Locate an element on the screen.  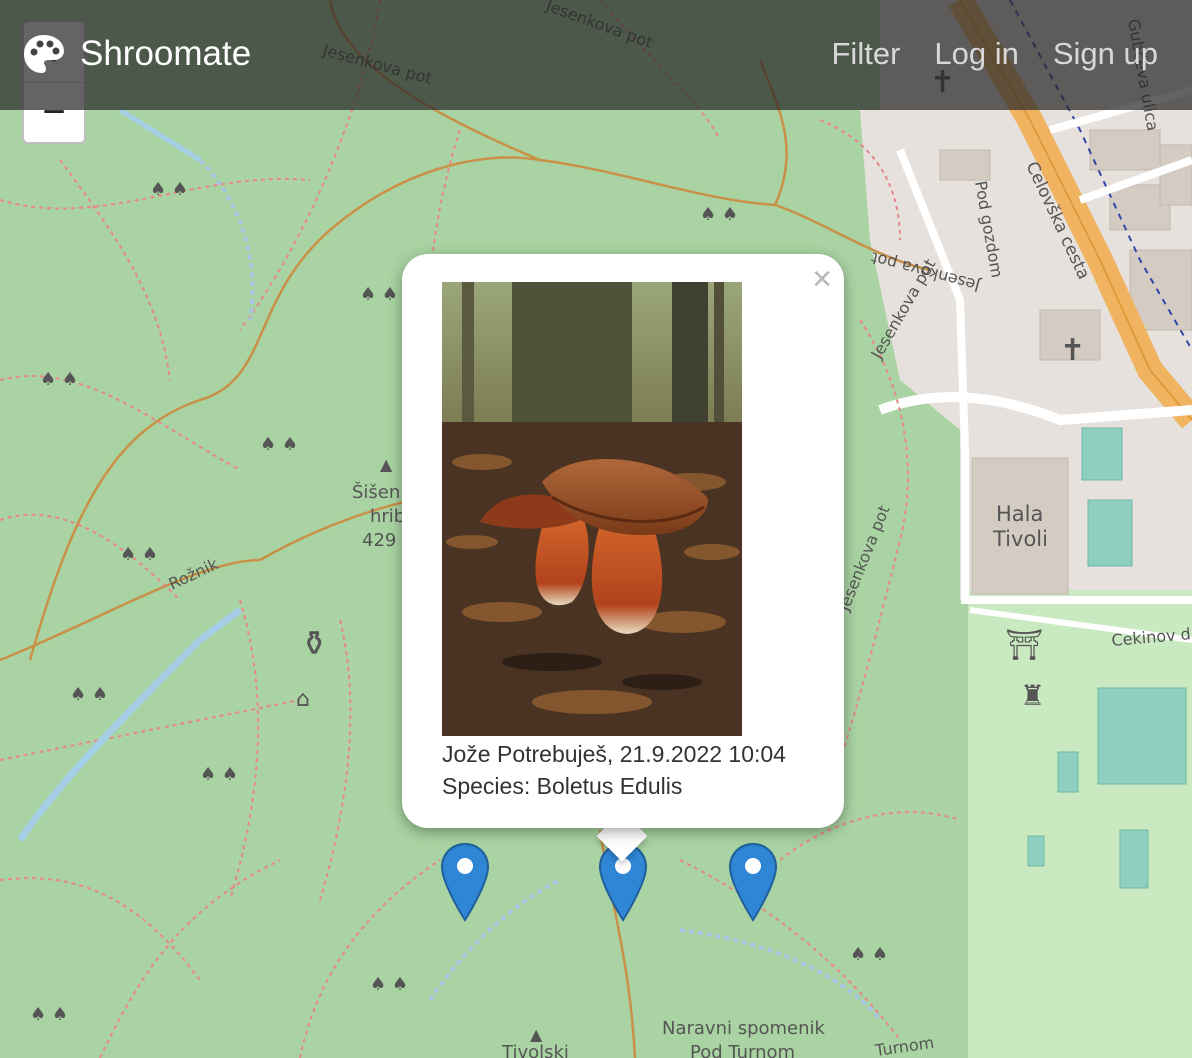
amphora-icon: ⚱ is located at coordinates (314, 644).